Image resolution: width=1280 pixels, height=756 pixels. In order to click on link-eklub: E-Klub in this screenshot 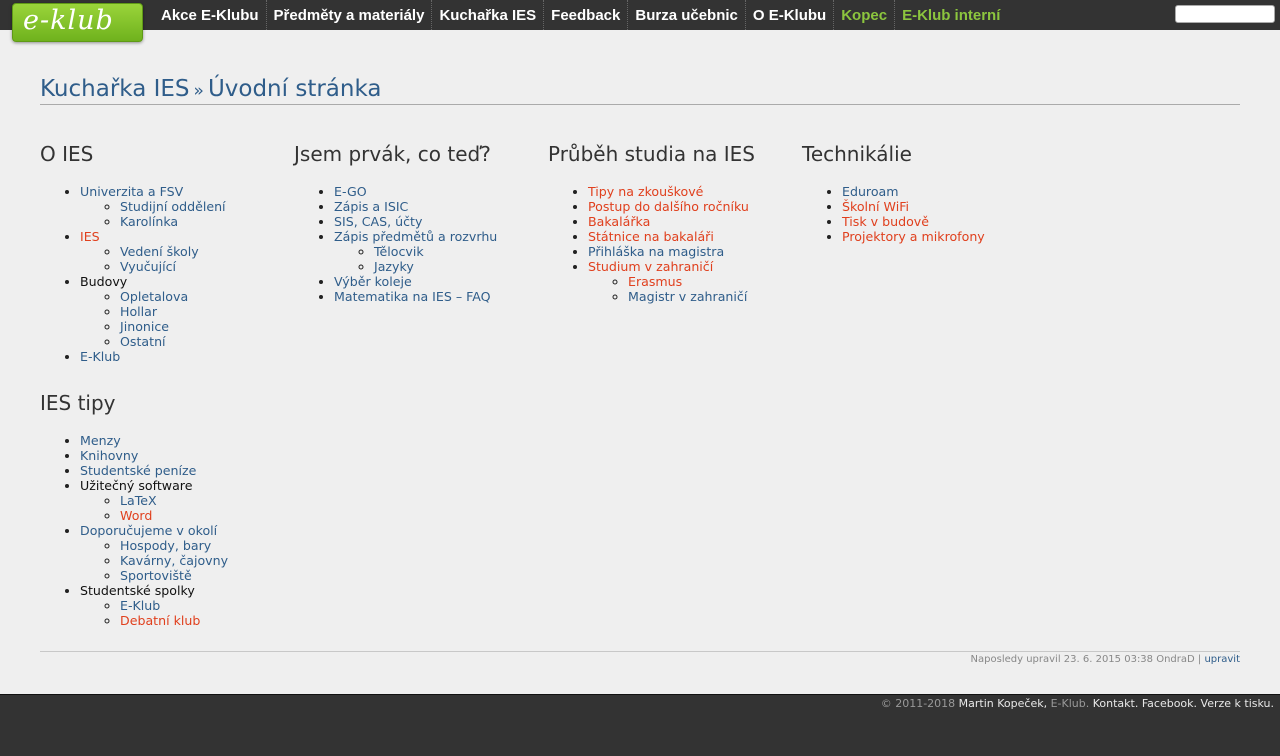, I will do `click(100, 356)`.